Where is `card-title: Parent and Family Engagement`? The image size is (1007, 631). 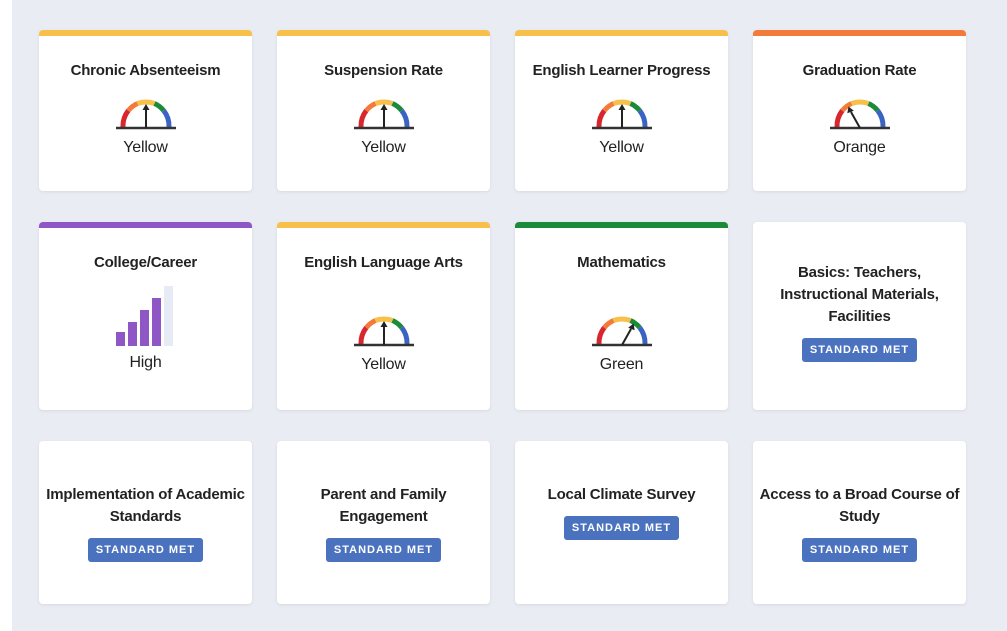 card-title: Parent and Family Engagement is located at coordinates (383, 506).